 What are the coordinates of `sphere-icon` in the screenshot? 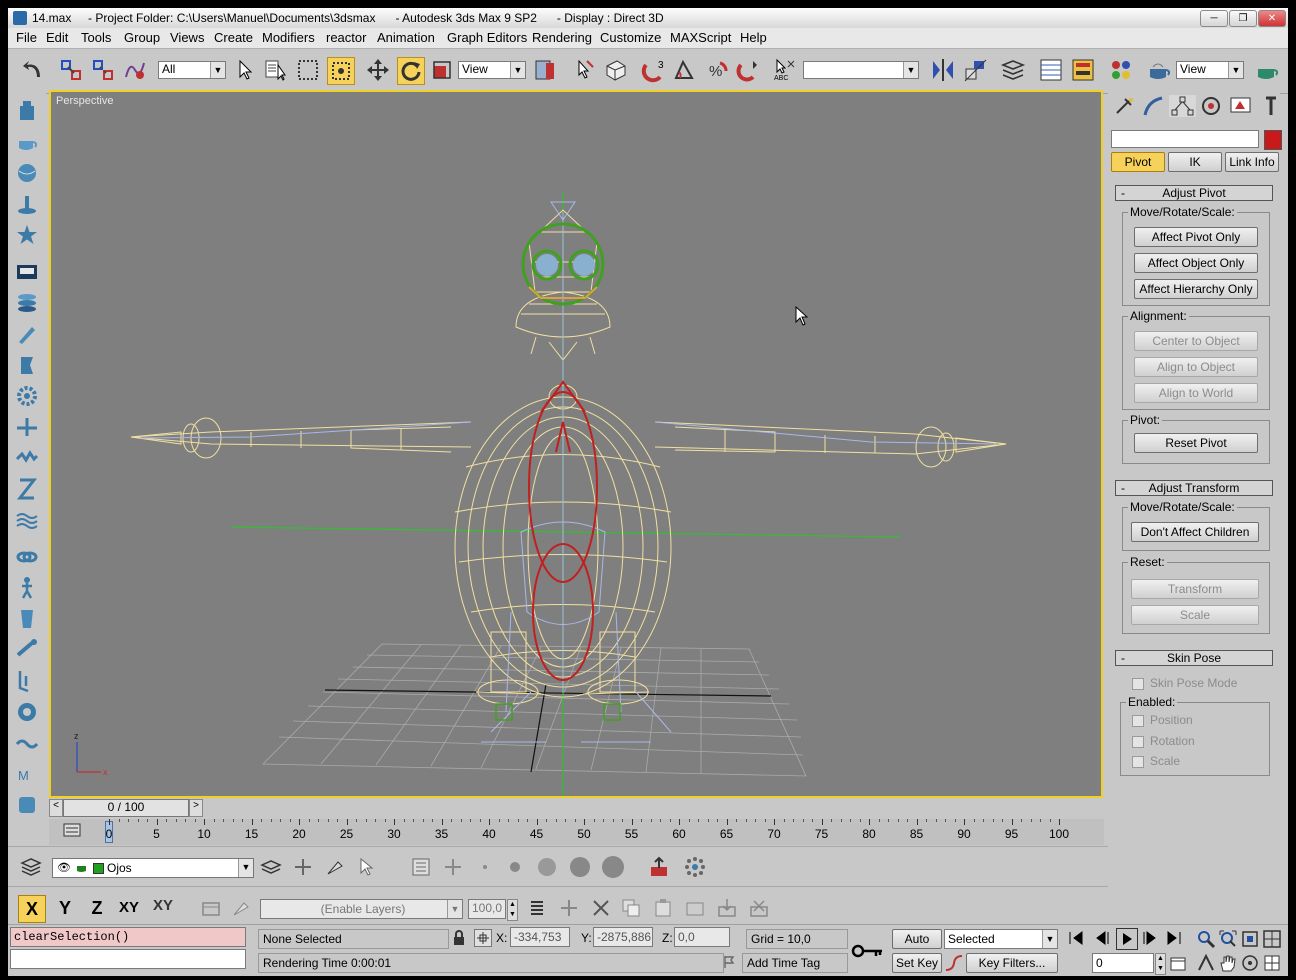 It's located at (27, 173).